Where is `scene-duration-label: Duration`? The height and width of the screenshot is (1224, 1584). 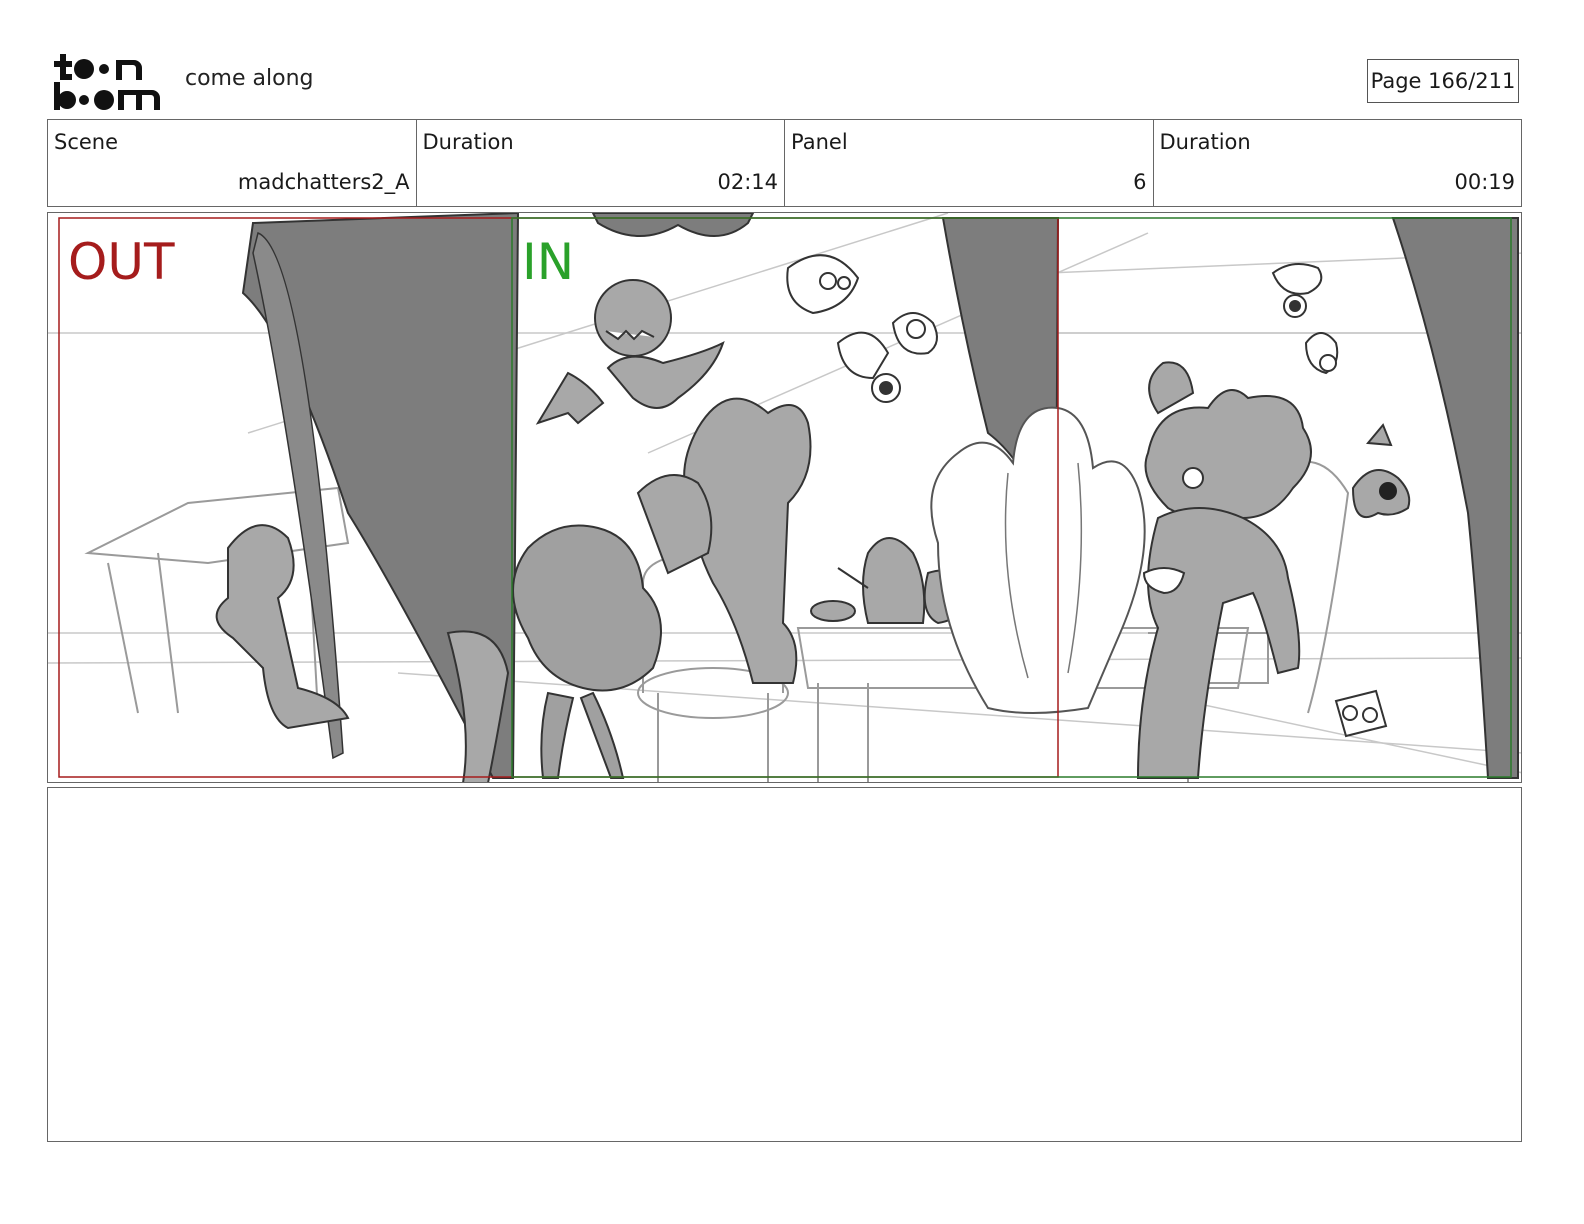
scene-duration-label: Duration is located at coordinates (468, 142).